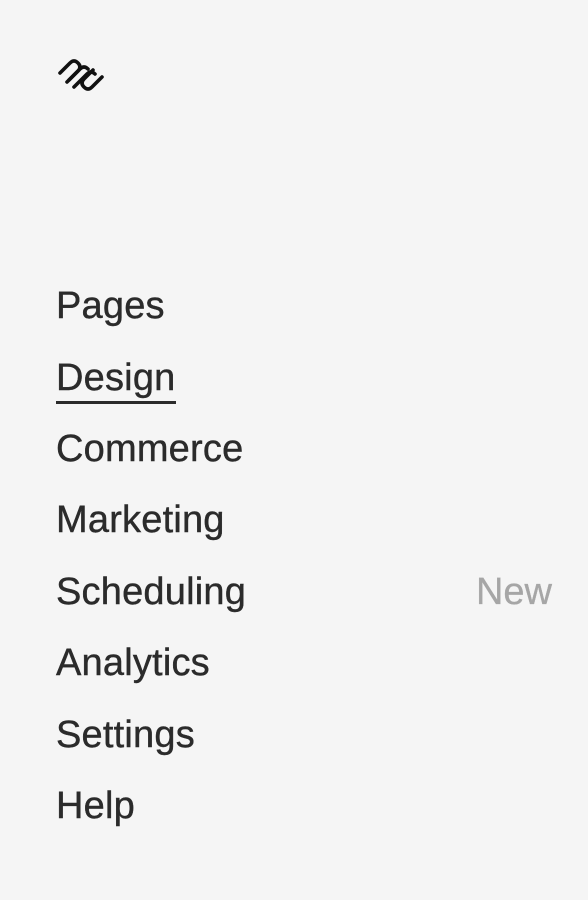  Describe the element at coordinates (304, 378) in the screenshot. I see `nav-item-design: Design` at that location.